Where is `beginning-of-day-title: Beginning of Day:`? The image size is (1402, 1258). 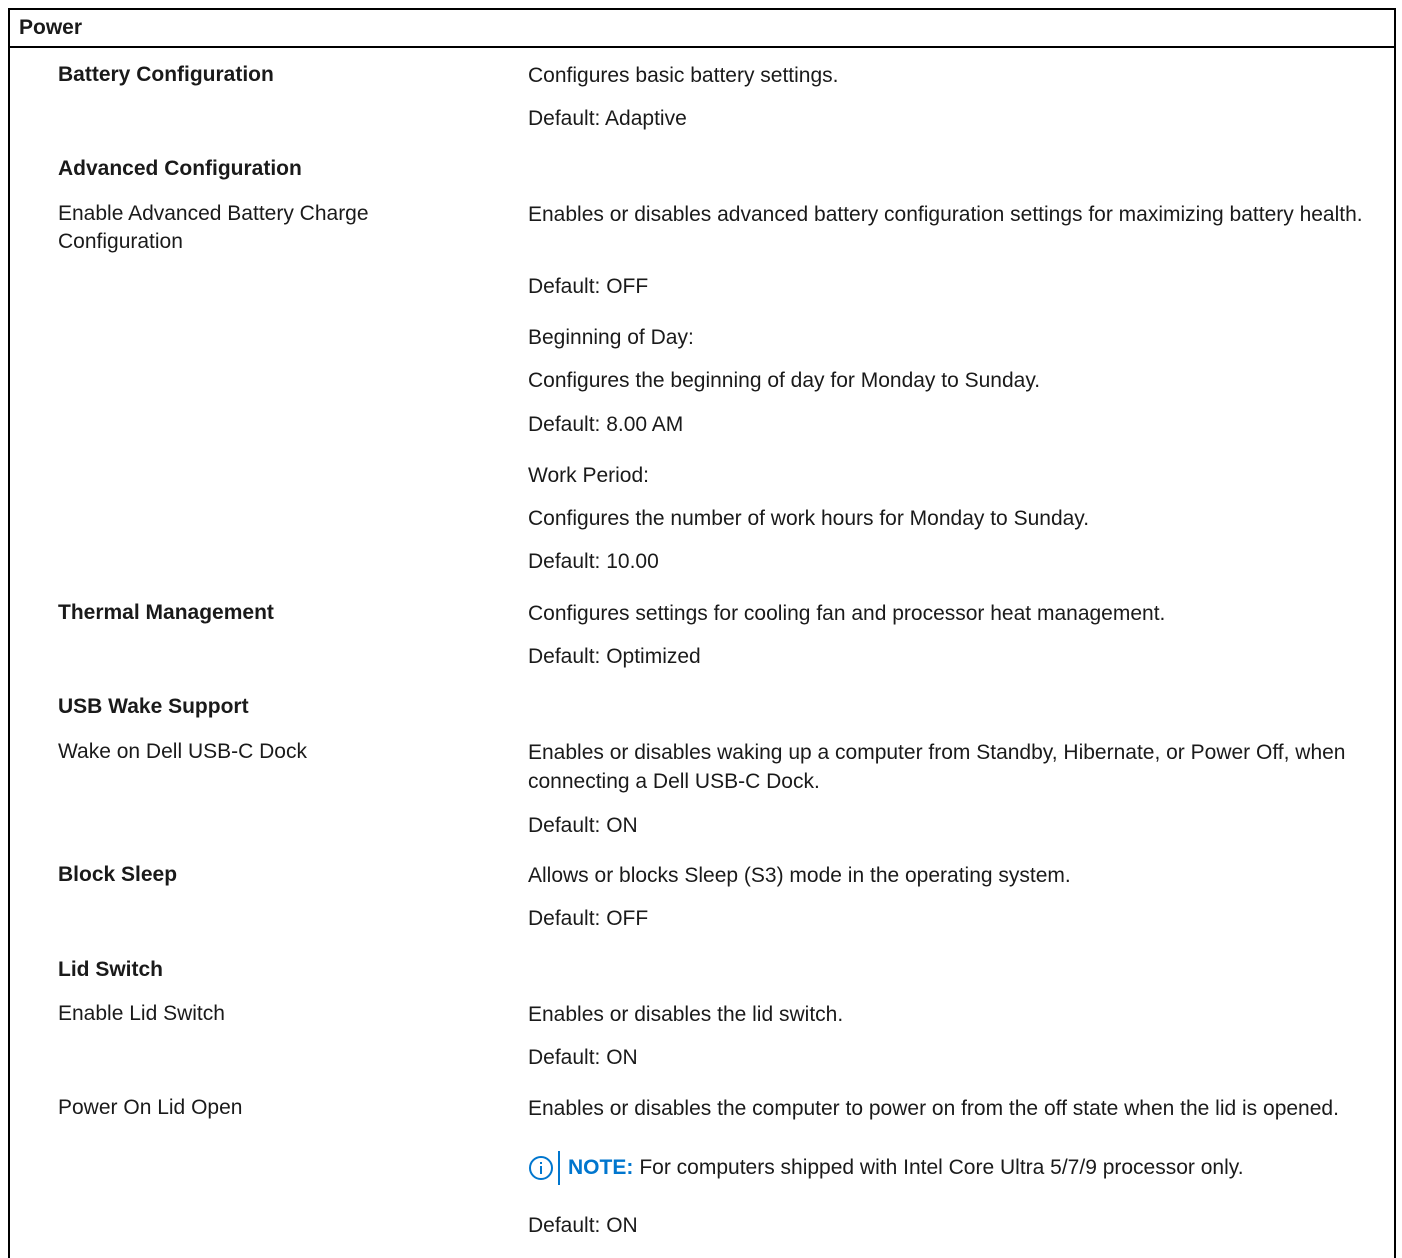 beginning-of-day-title: Beginning of Day: is located at coordinates (611, 337).